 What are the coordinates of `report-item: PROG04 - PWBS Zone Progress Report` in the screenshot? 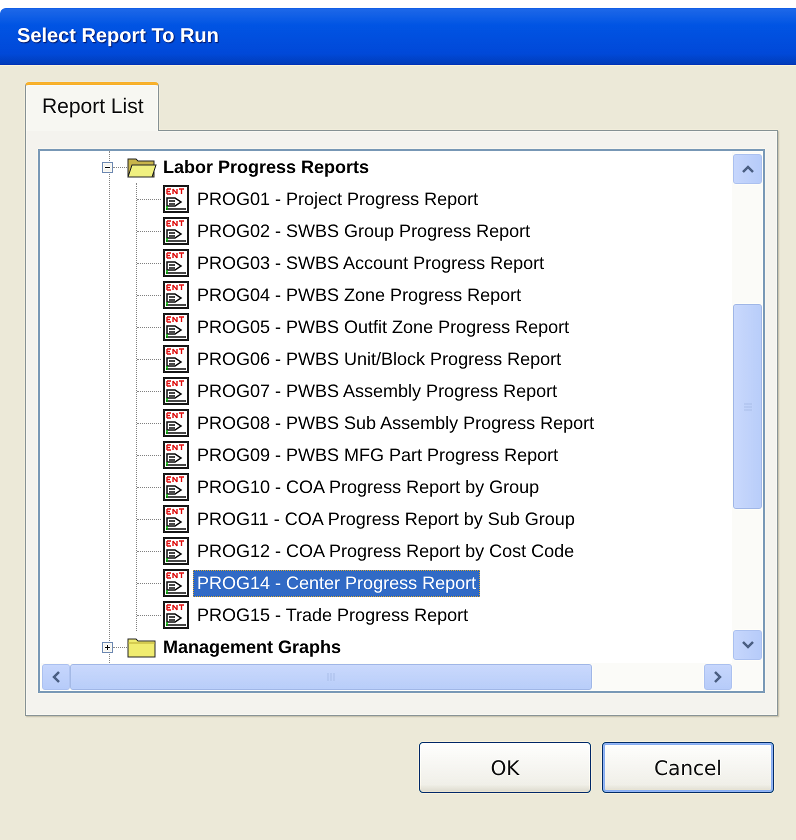 It's located at (359, 295).